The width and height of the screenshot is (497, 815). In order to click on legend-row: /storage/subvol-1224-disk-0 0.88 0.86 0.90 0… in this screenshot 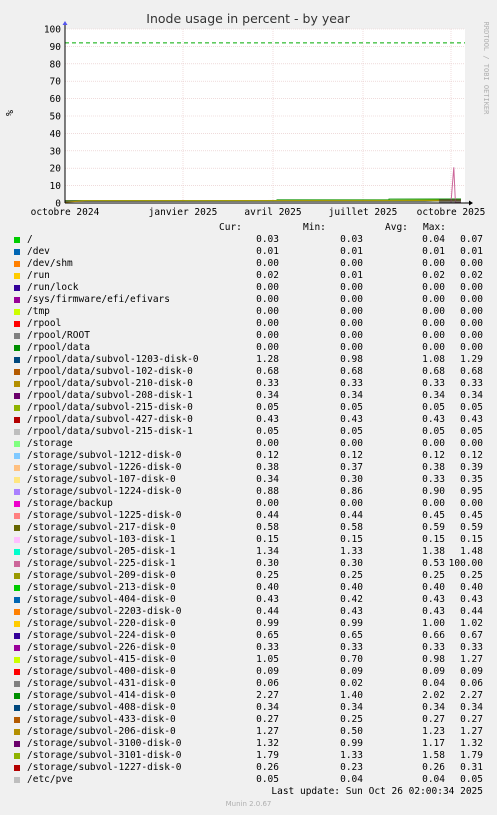, I will do `click(248, 492)`.